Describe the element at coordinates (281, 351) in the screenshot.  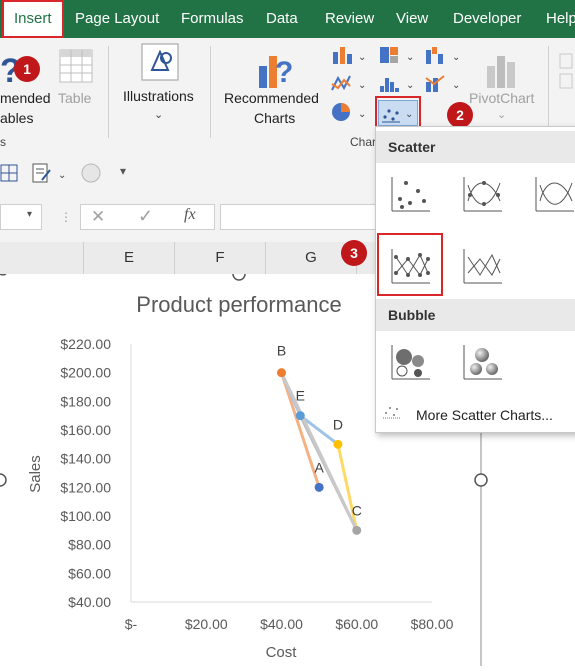
I see `data-label: B` at that location.